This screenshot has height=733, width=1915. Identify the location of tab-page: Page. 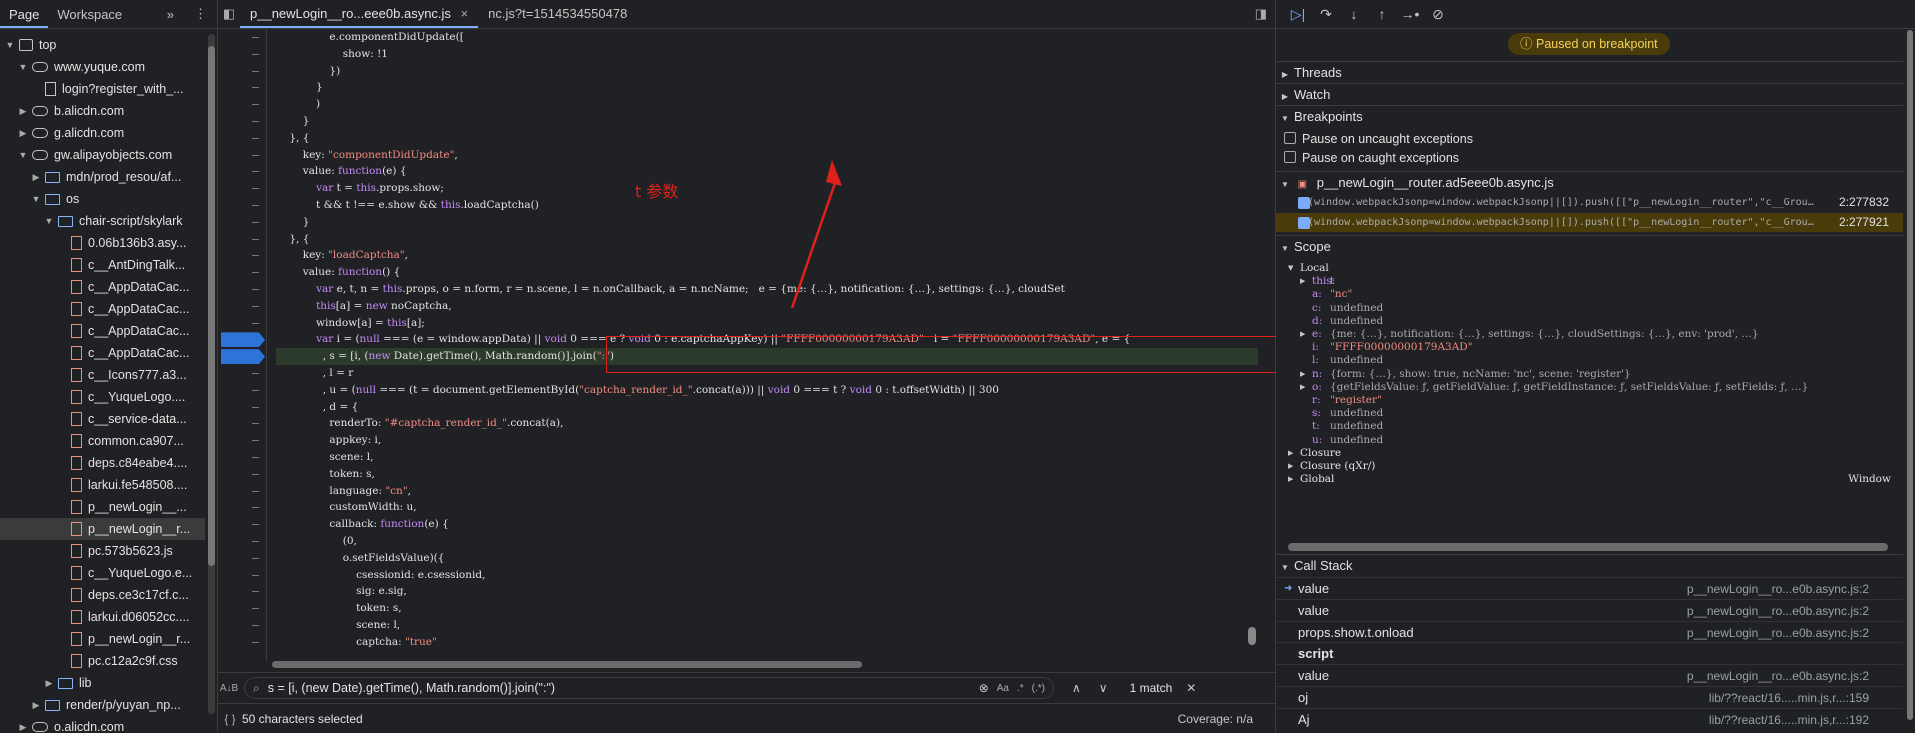
(24, 17).